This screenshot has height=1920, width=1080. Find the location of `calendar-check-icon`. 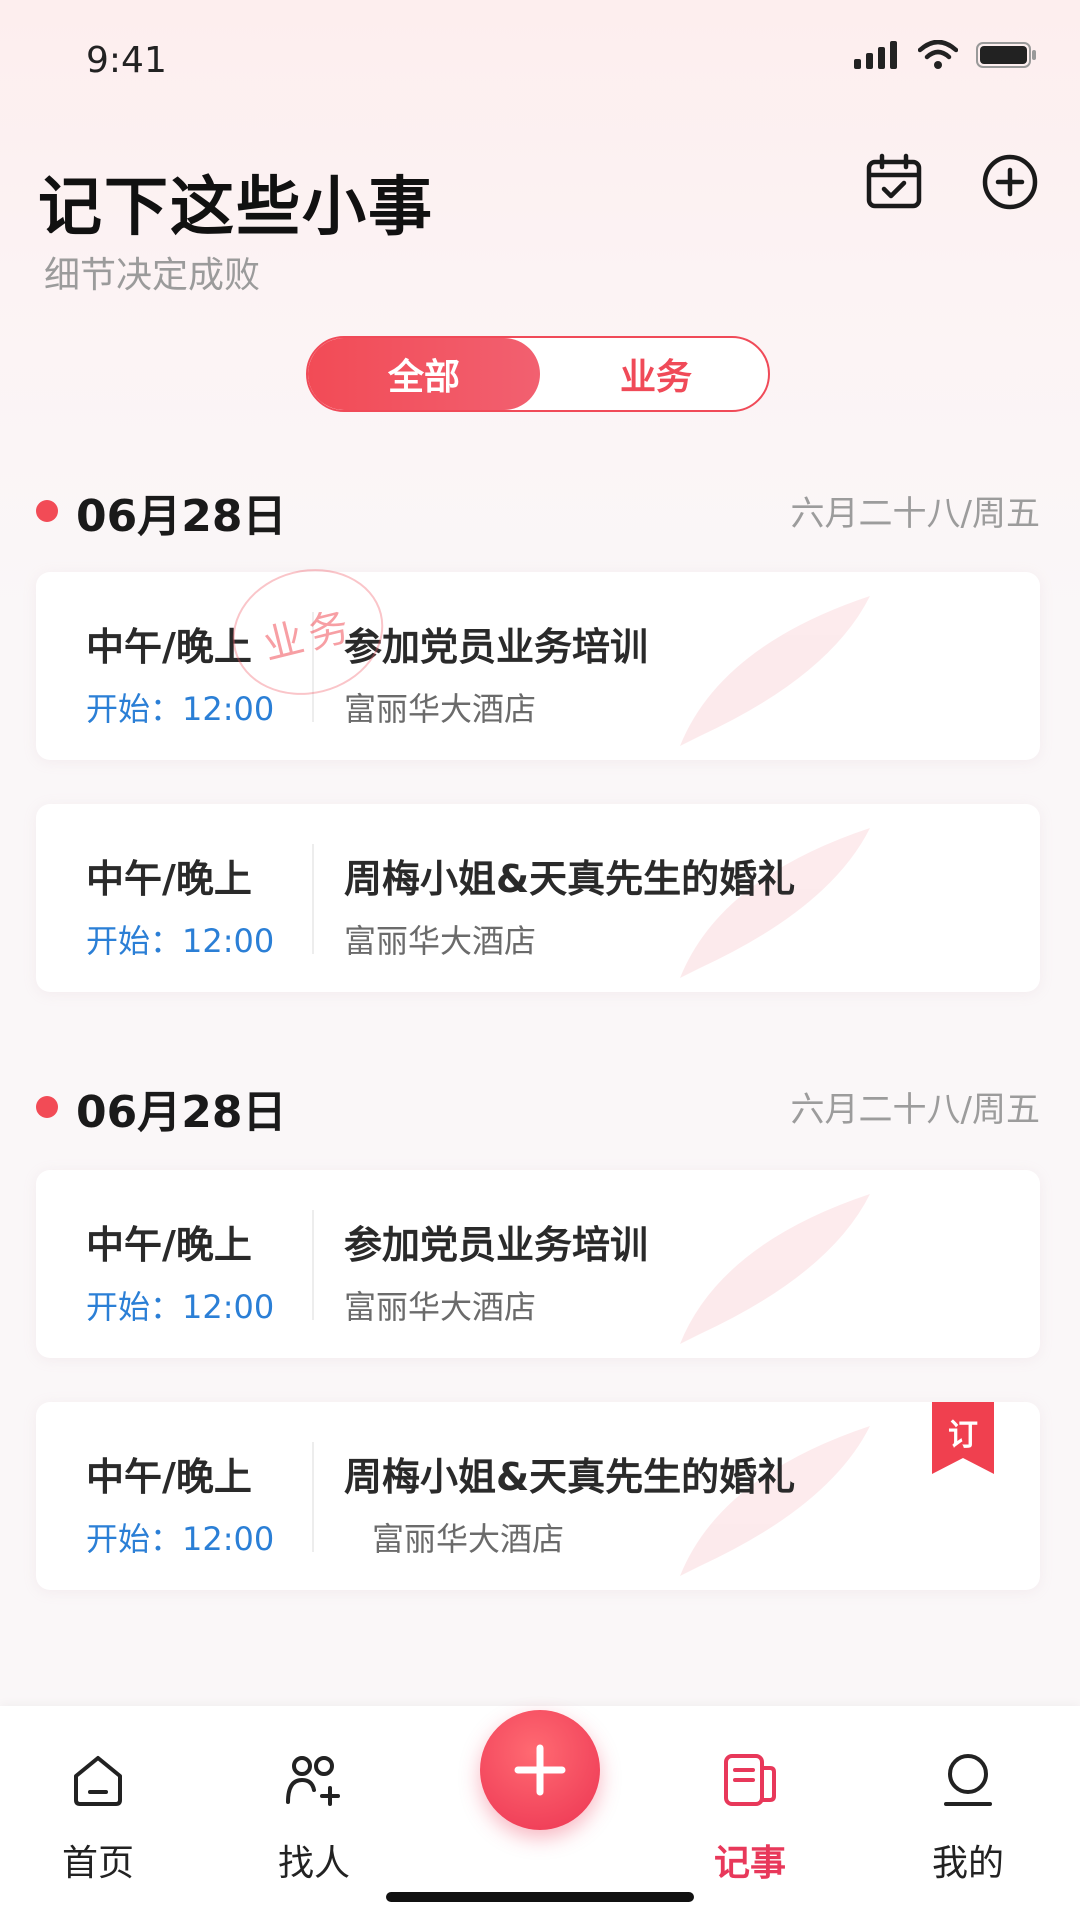

calendar-check-icon is located at coordinates (894, 181).